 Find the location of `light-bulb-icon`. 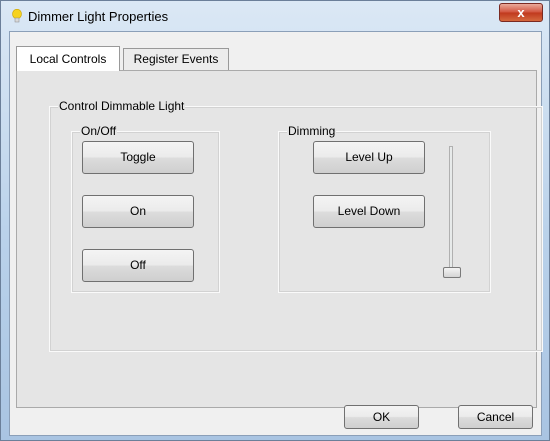

light-bulb-icon is located at coordinates (17, 16).